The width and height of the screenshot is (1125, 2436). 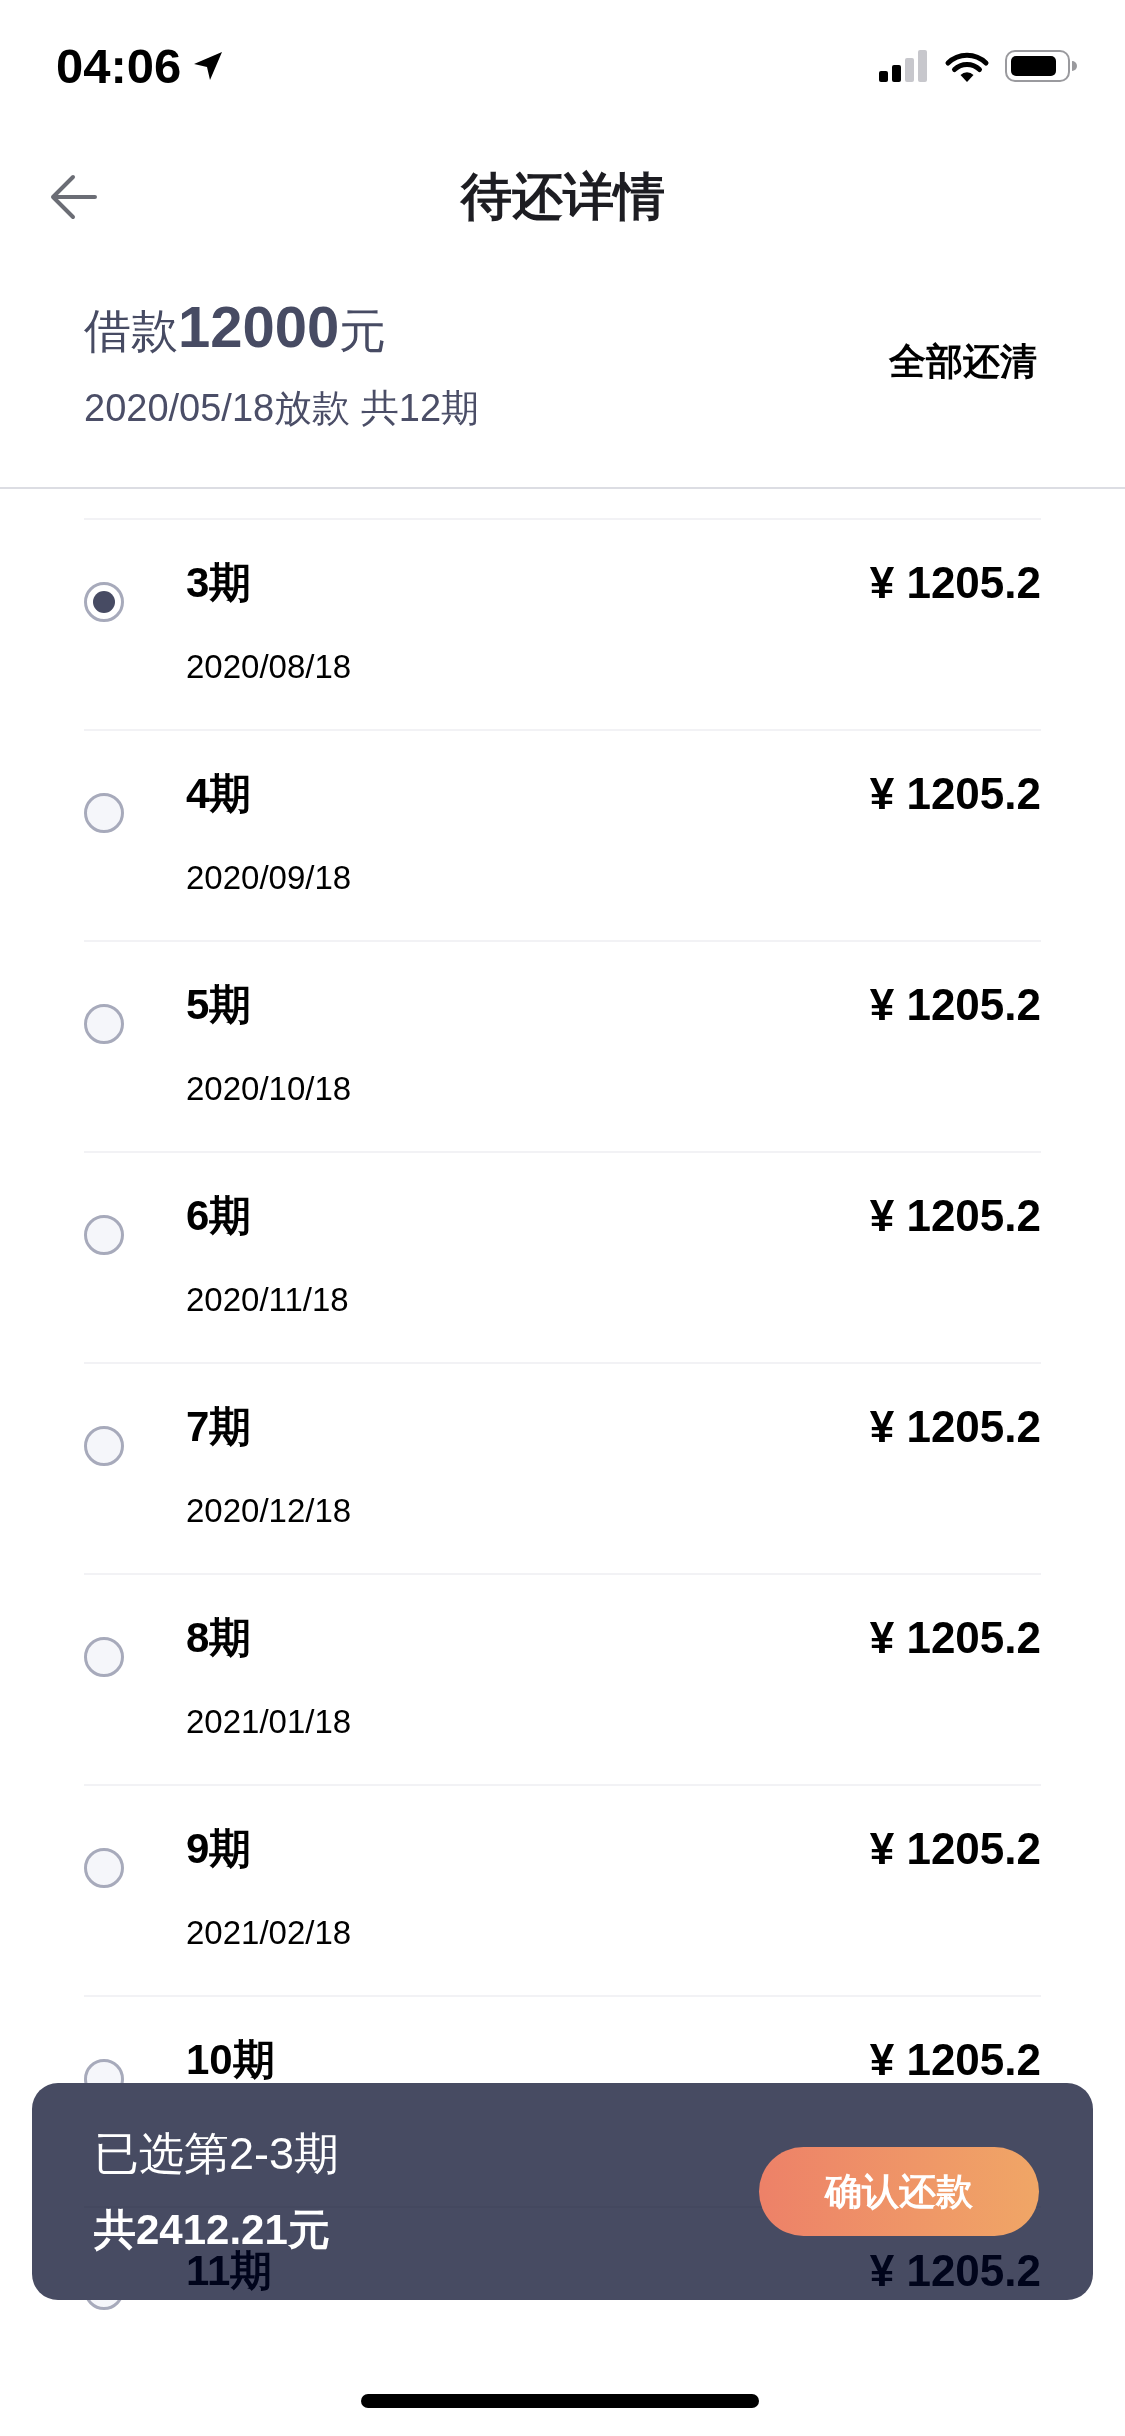 I want to click on battery-icon, so click(x=1041, y=66).